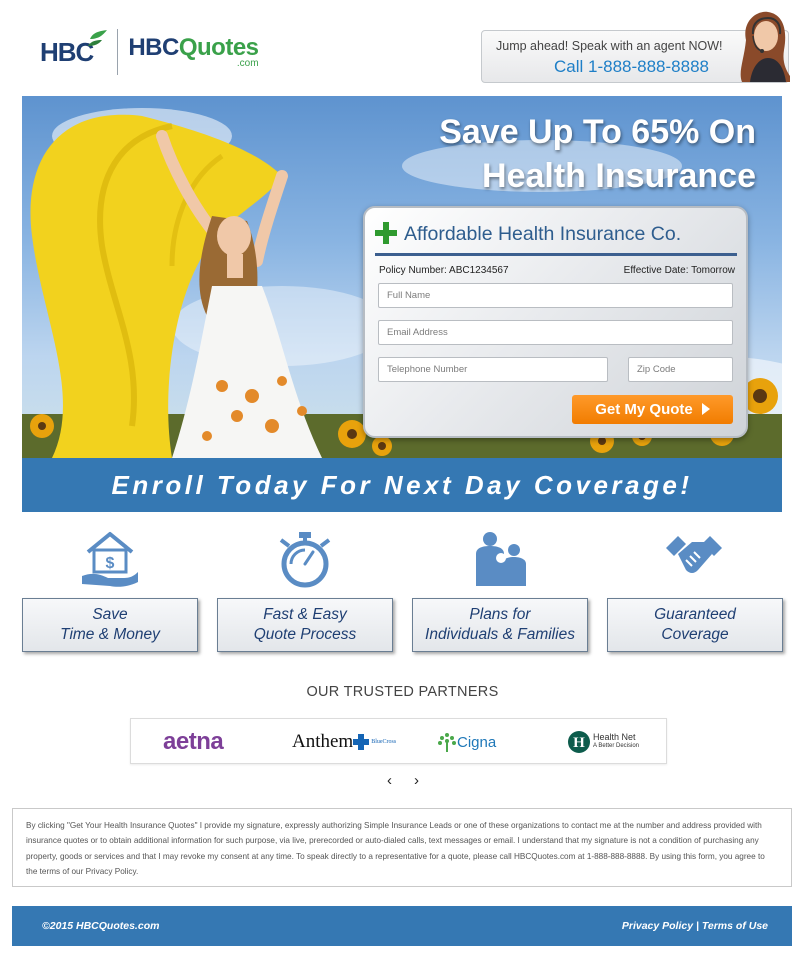 Image resolution: width=805 pixels, height=957 pixels. I want to click on feature-line2: Time & Money, so click(110, 634).